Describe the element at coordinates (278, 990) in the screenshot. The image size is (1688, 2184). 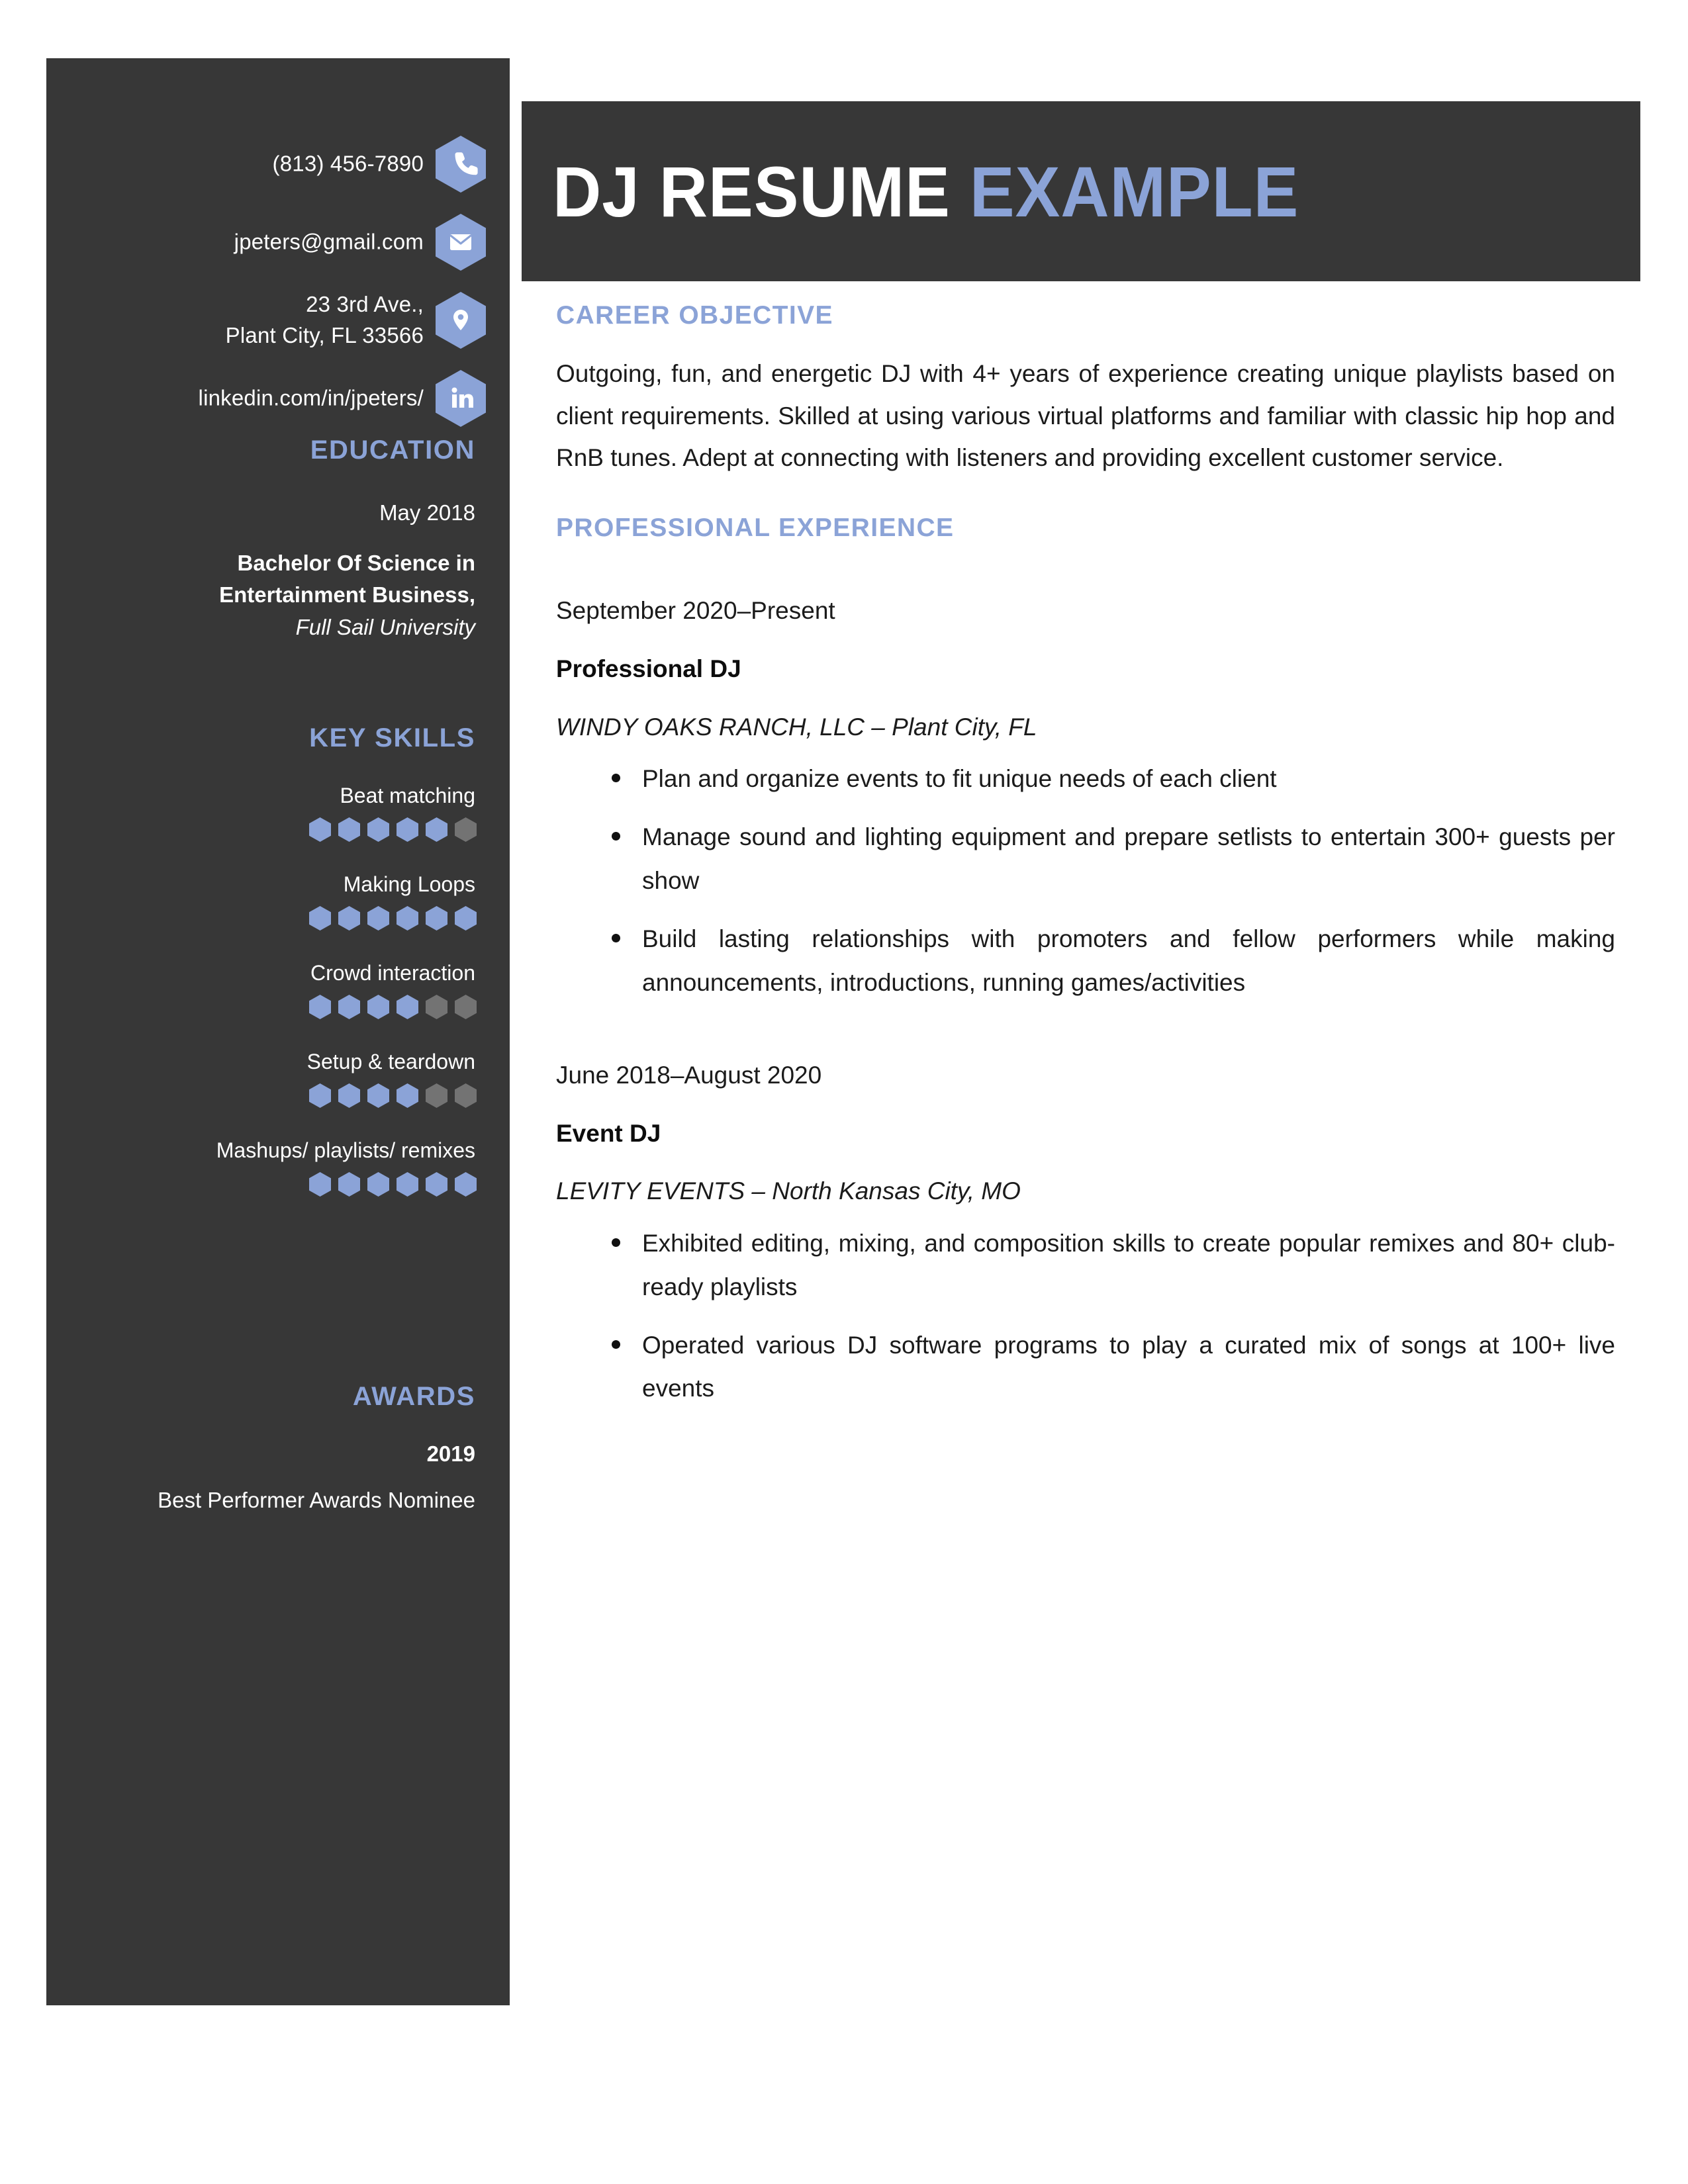
I see `skill-item: Crowd interaction` at that location.